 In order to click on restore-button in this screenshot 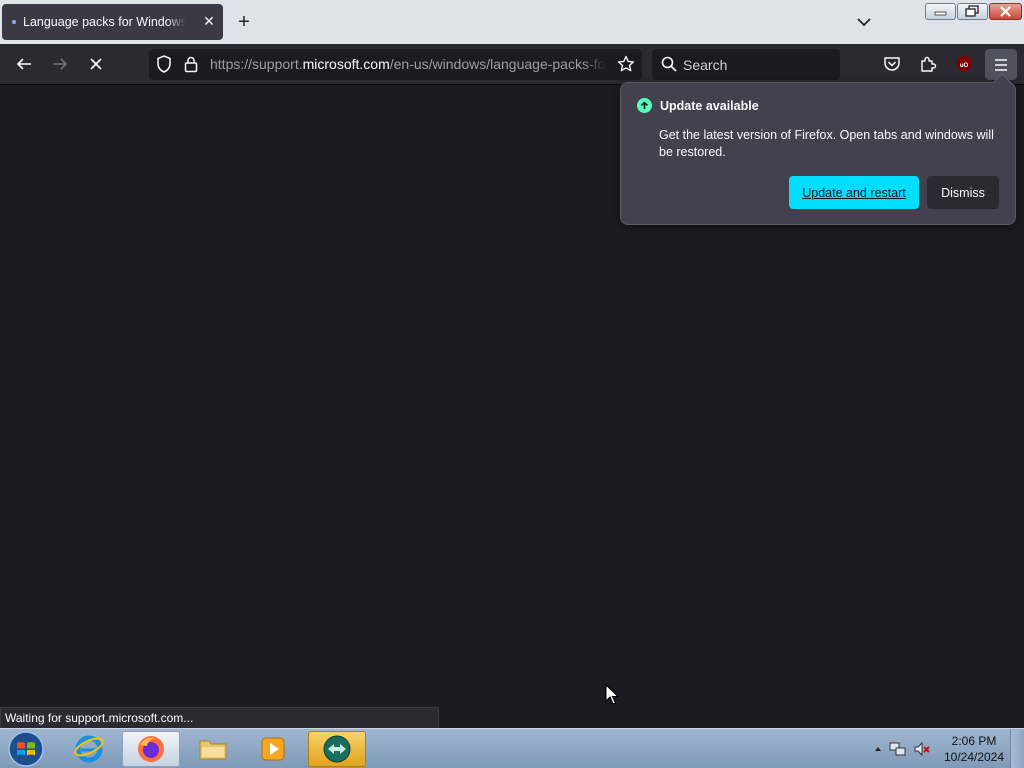, I will do `click(972, 11)`.